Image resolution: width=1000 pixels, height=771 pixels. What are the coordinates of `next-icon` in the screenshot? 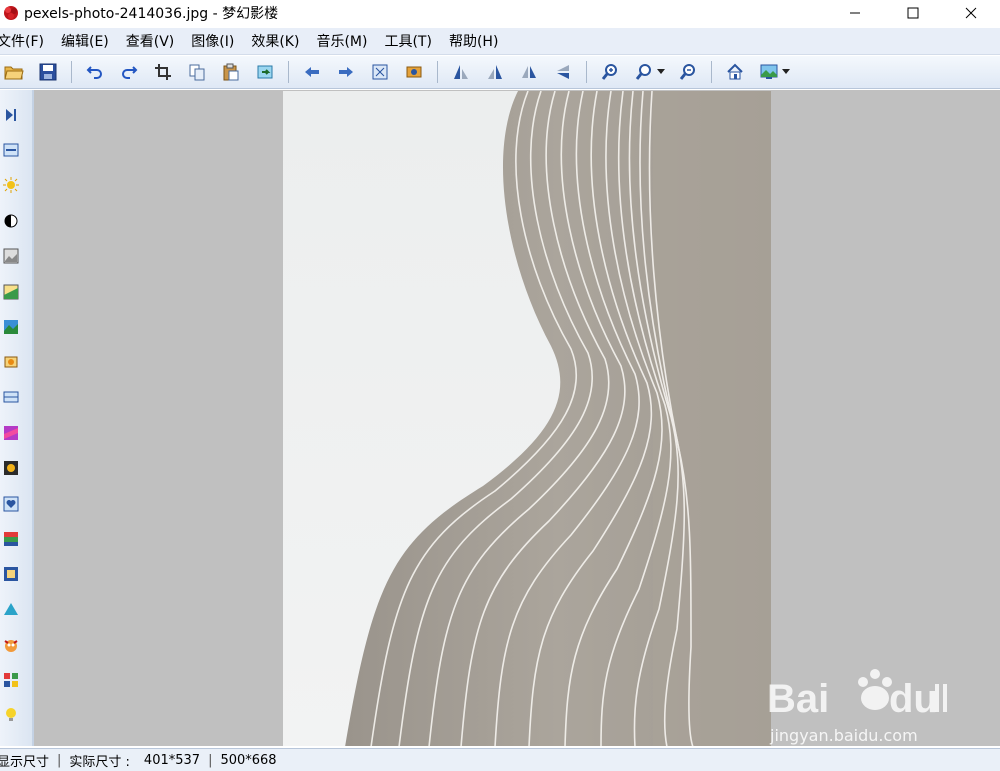 It's located at (346, 72).